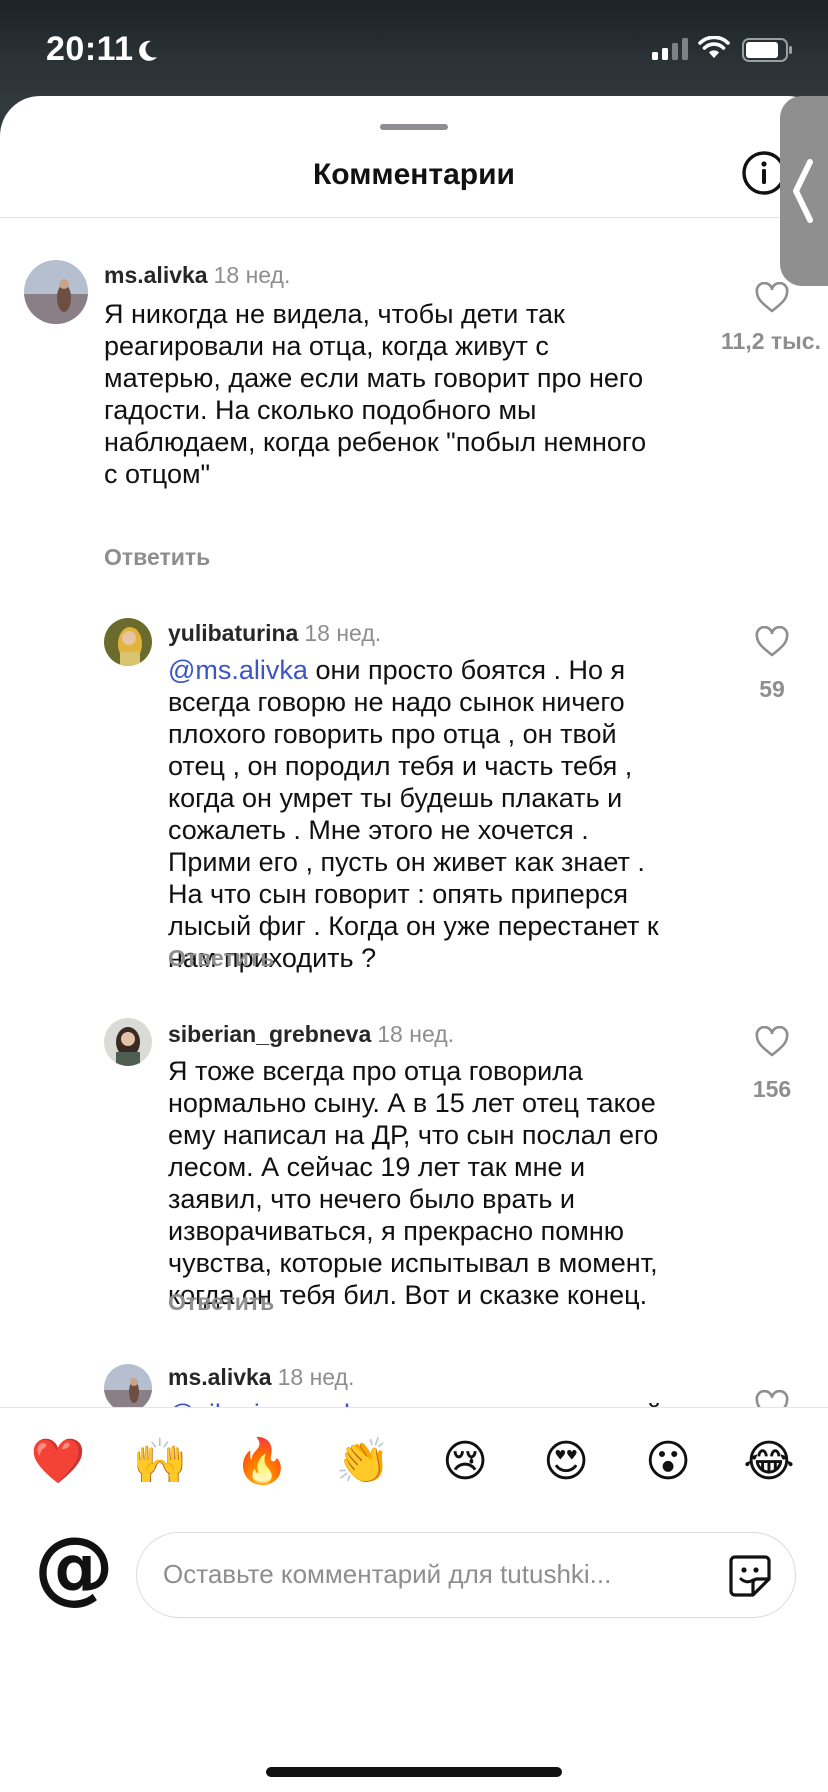 The height and width of the screenshot is (1792, 828). I want to click on mention-at-icon: @, so click(74, 1572).